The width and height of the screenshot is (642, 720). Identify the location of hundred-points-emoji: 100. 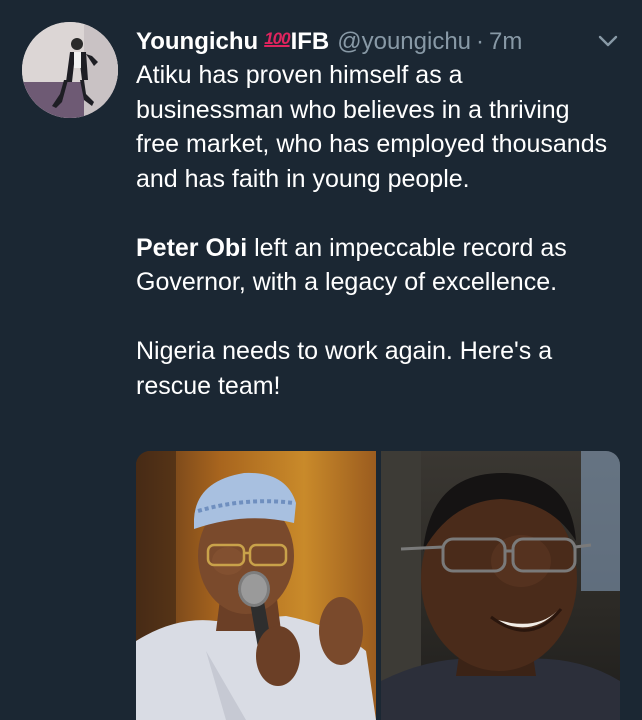
(277, 38).